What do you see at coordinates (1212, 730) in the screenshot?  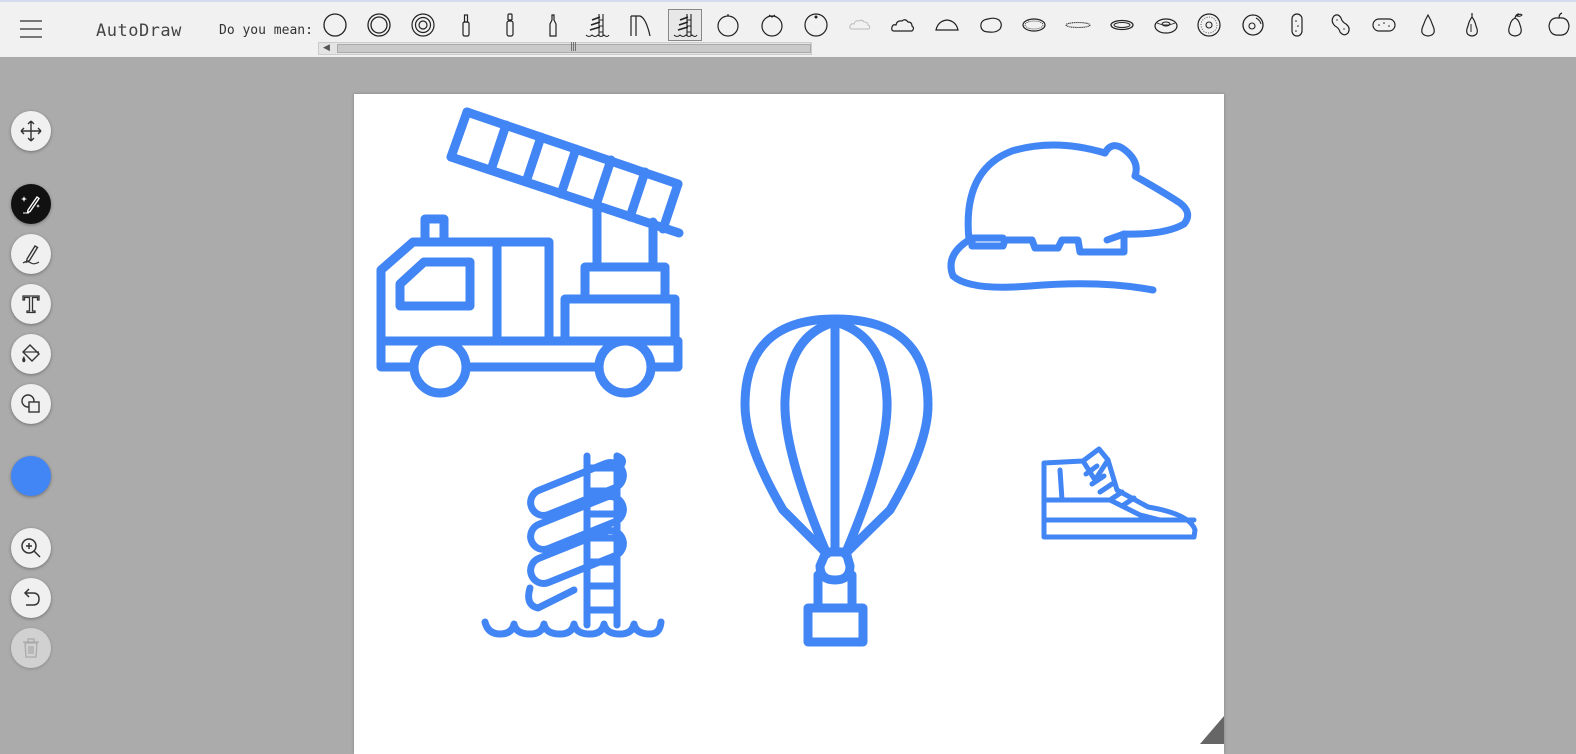 I see `canvas-resize-handle-icon` at bounding box center [1212, 730].